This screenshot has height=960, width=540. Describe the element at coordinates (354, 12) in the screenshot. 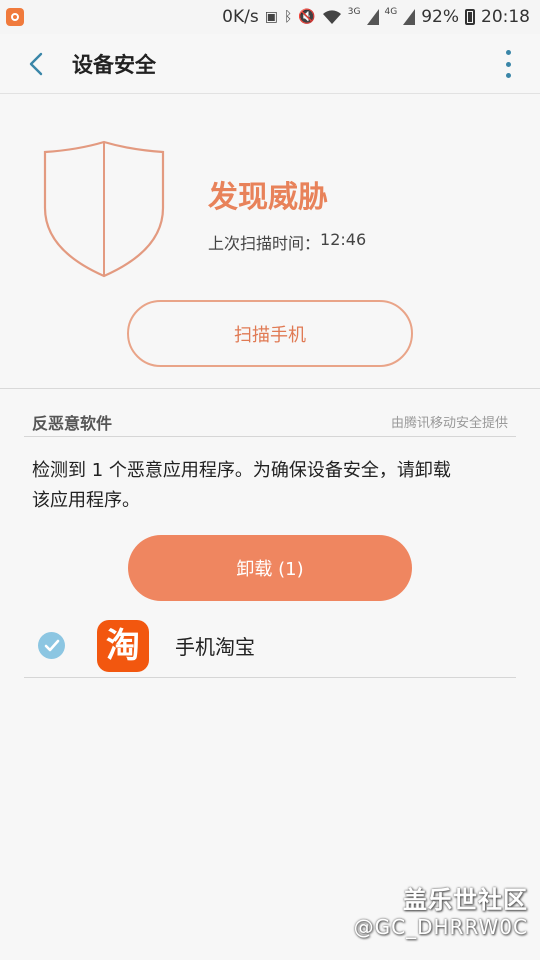

I see `signal-3g-icon: 3G` at that location.